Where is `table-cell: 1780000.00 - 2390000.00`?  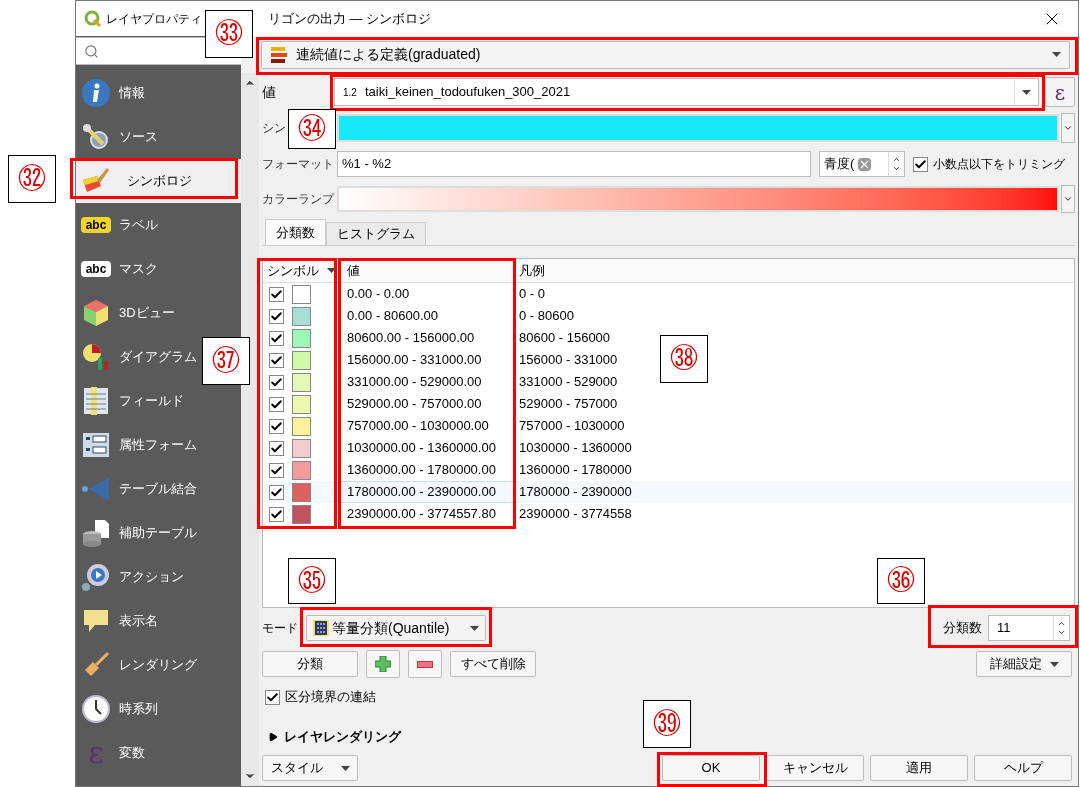
table-cell: 1780000.00 - 2390000.00 is located at coordinates (428, 492).